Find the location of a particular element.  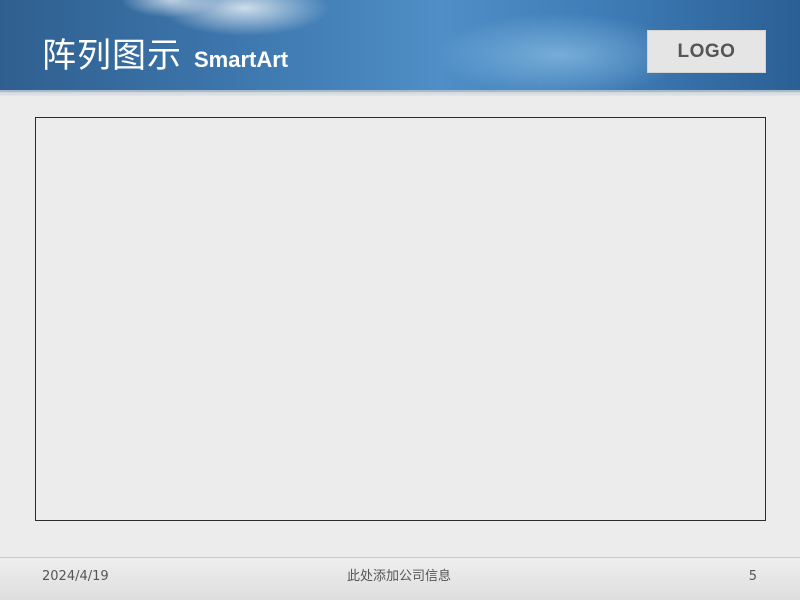

logo-box: LOGO is located at coordinates (706, 51).